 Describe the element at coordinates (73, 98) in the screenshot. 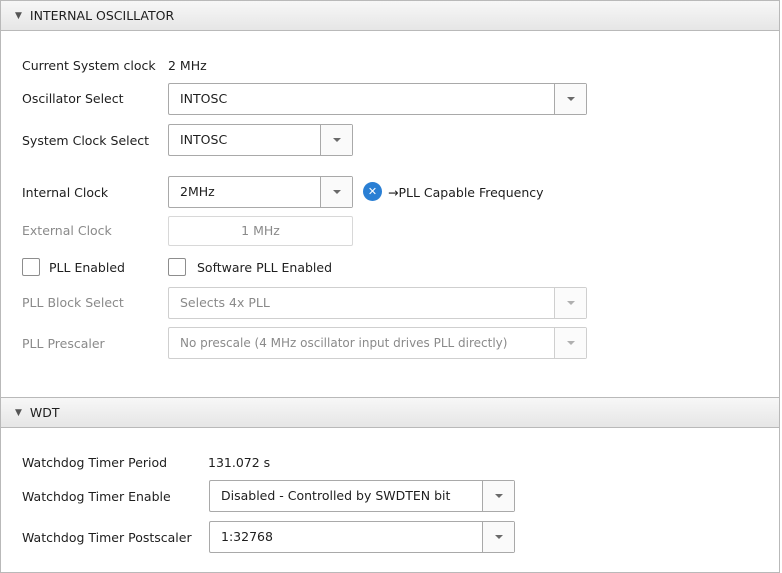

I see `oscillator-select-label: Oscillator Select` at that location.